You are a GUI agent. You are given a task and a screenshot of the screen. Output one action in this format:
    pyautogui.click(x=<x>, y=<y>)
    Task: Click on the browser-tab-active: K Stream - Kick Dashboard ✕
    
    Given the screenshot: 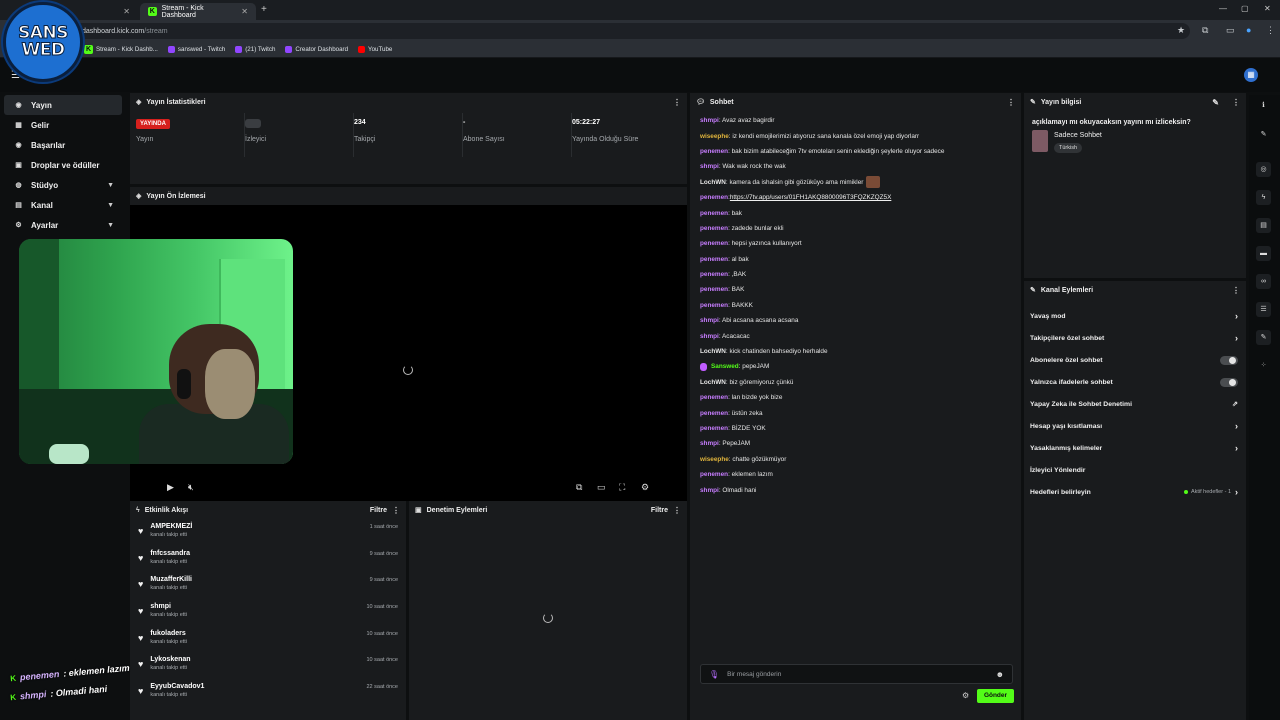 What is the action you would take?
    pyautogui.click(x=198, y=11)
    